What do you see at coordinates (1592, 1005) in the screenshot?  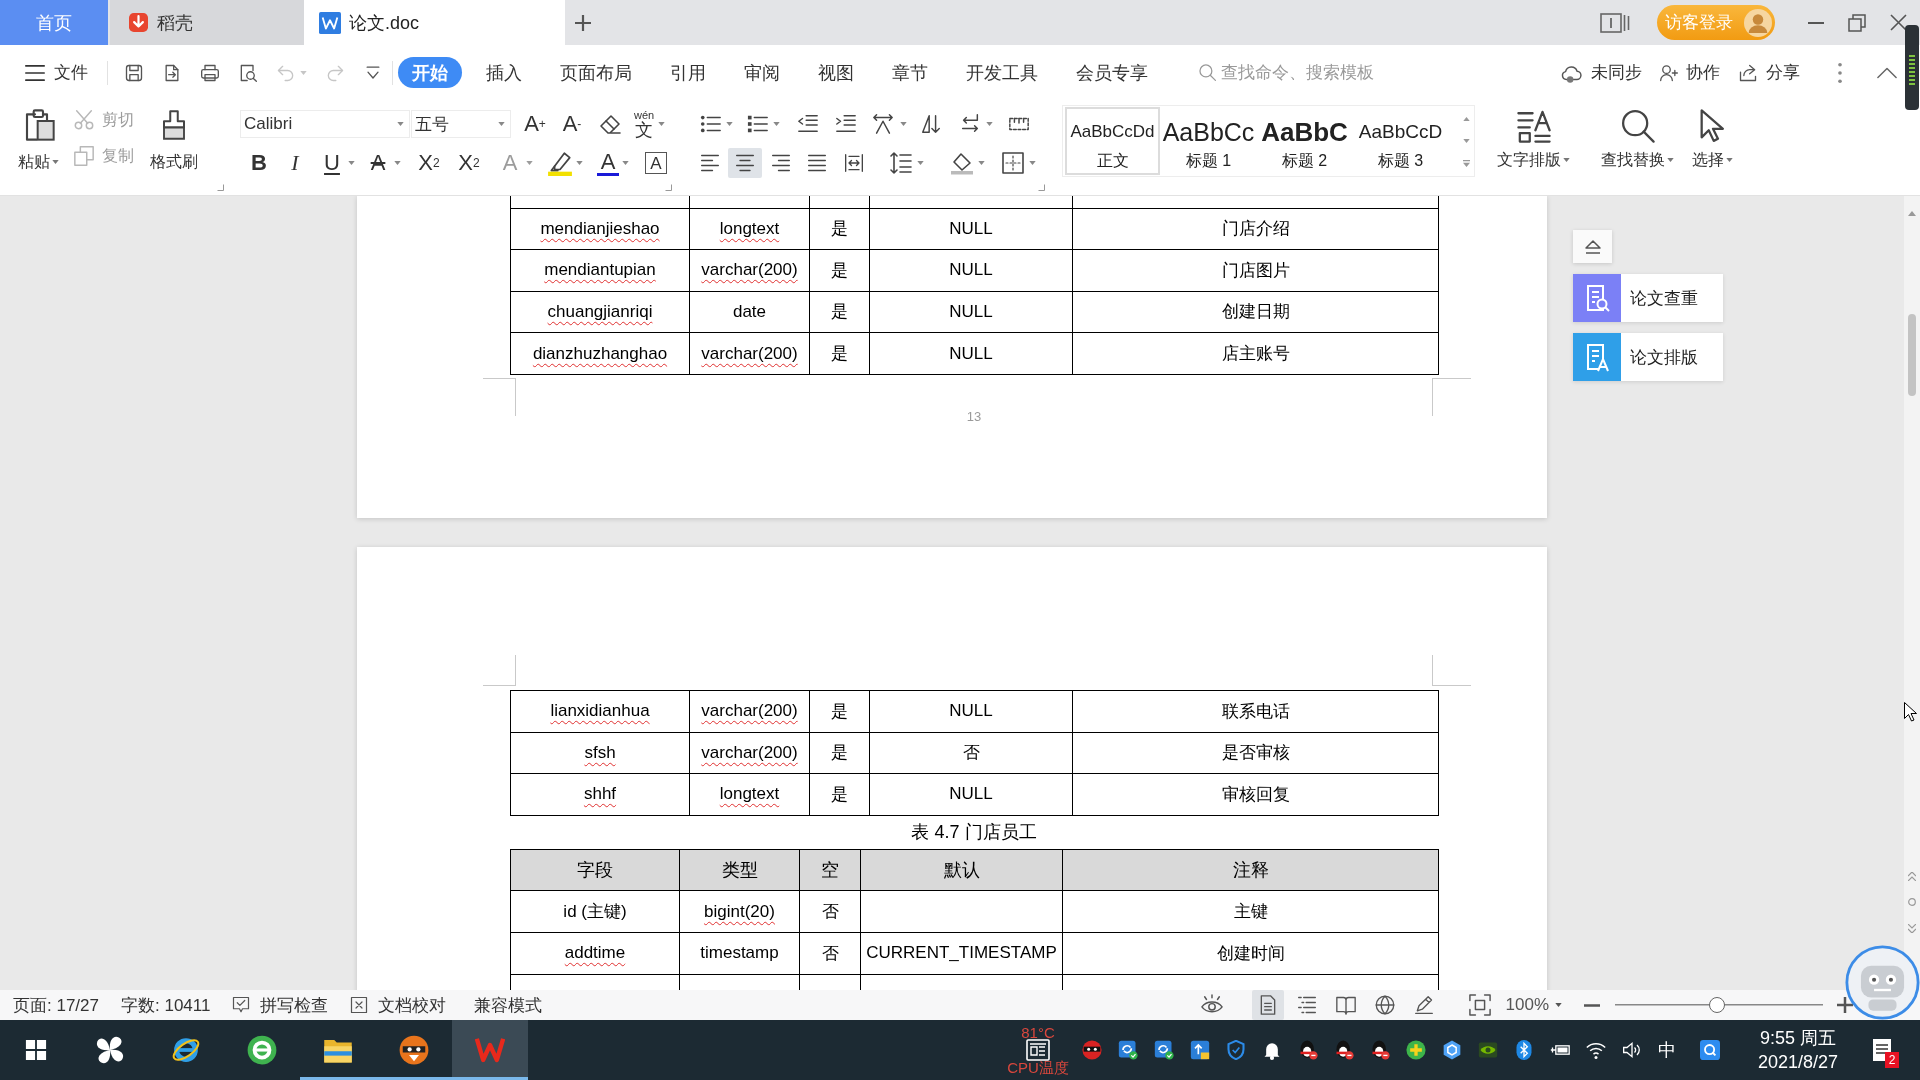 I see `zoom-out-icon` at bounding box center [1592, 1005].